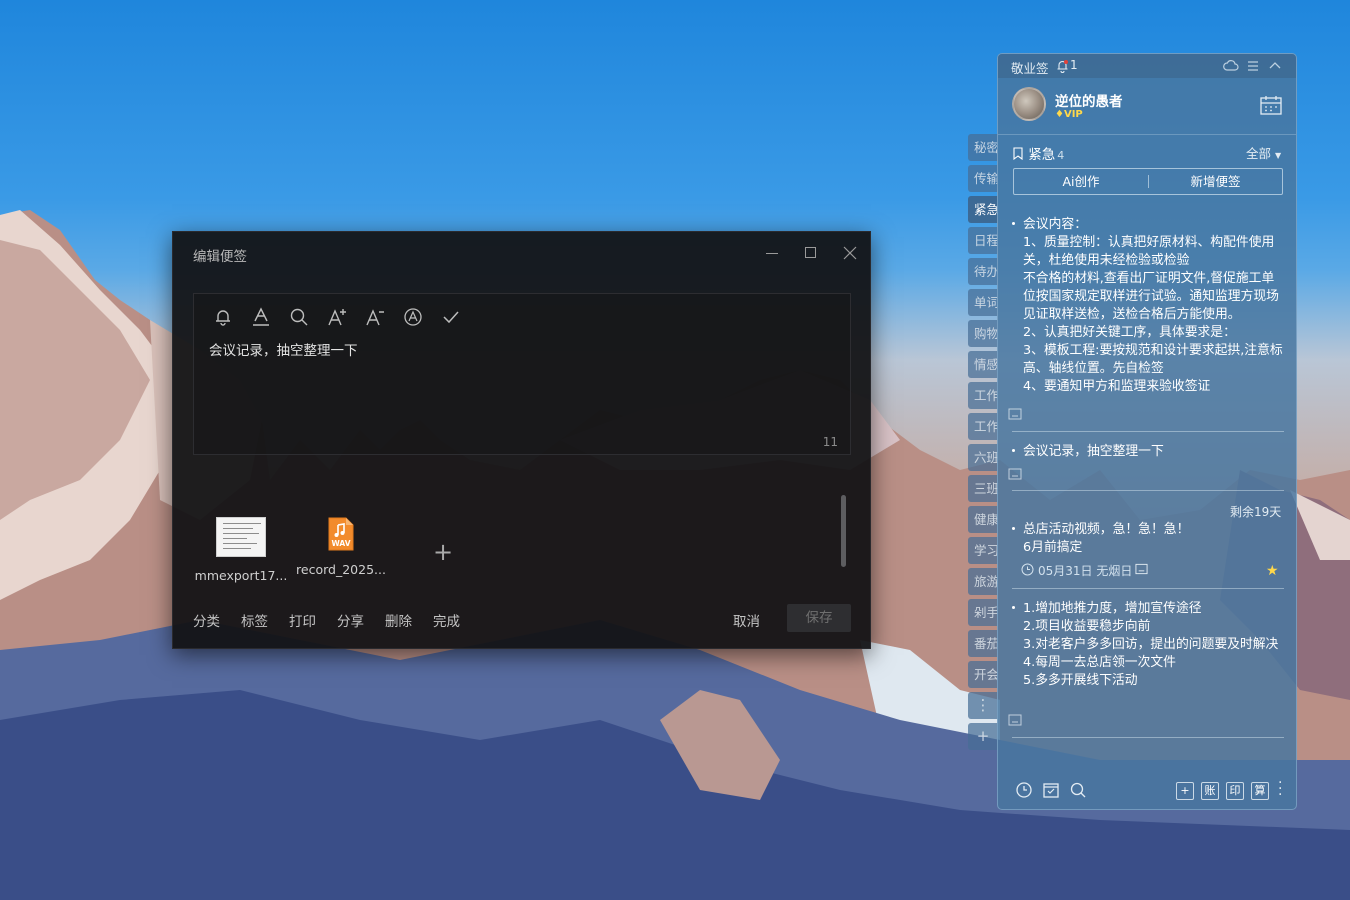 This screenshot has width=1350, height=900. Describe the element at coordinates (983, 674) in the screenshot. I see `category-tab: 开会` at that location.